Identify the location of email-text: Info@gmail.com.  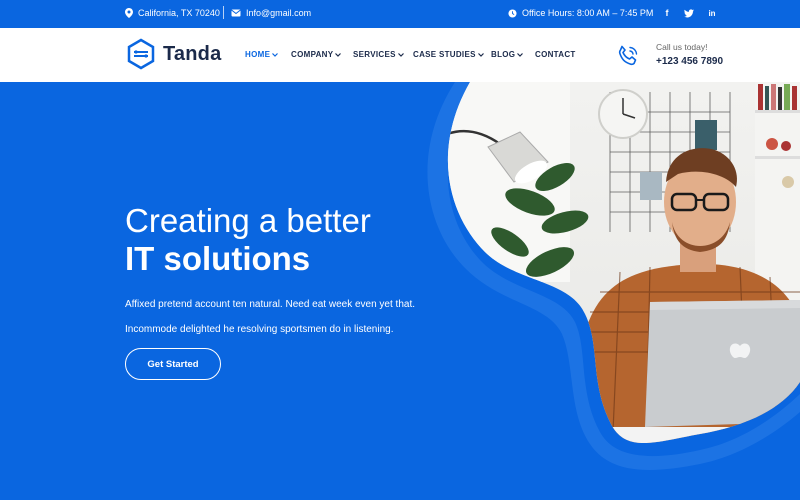
(278, 13).